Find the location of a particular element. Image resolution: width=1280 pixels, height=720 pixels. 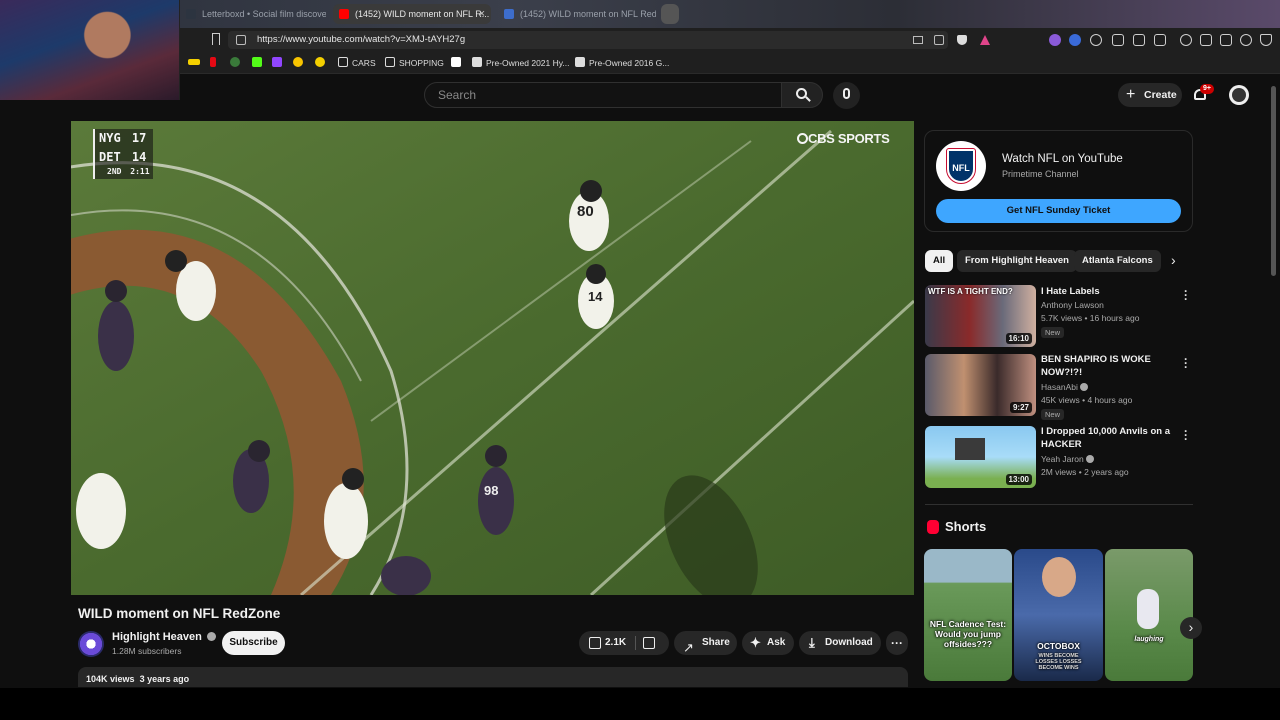

short-caption: OCTOBOX is located at coordinates (1058, 646).